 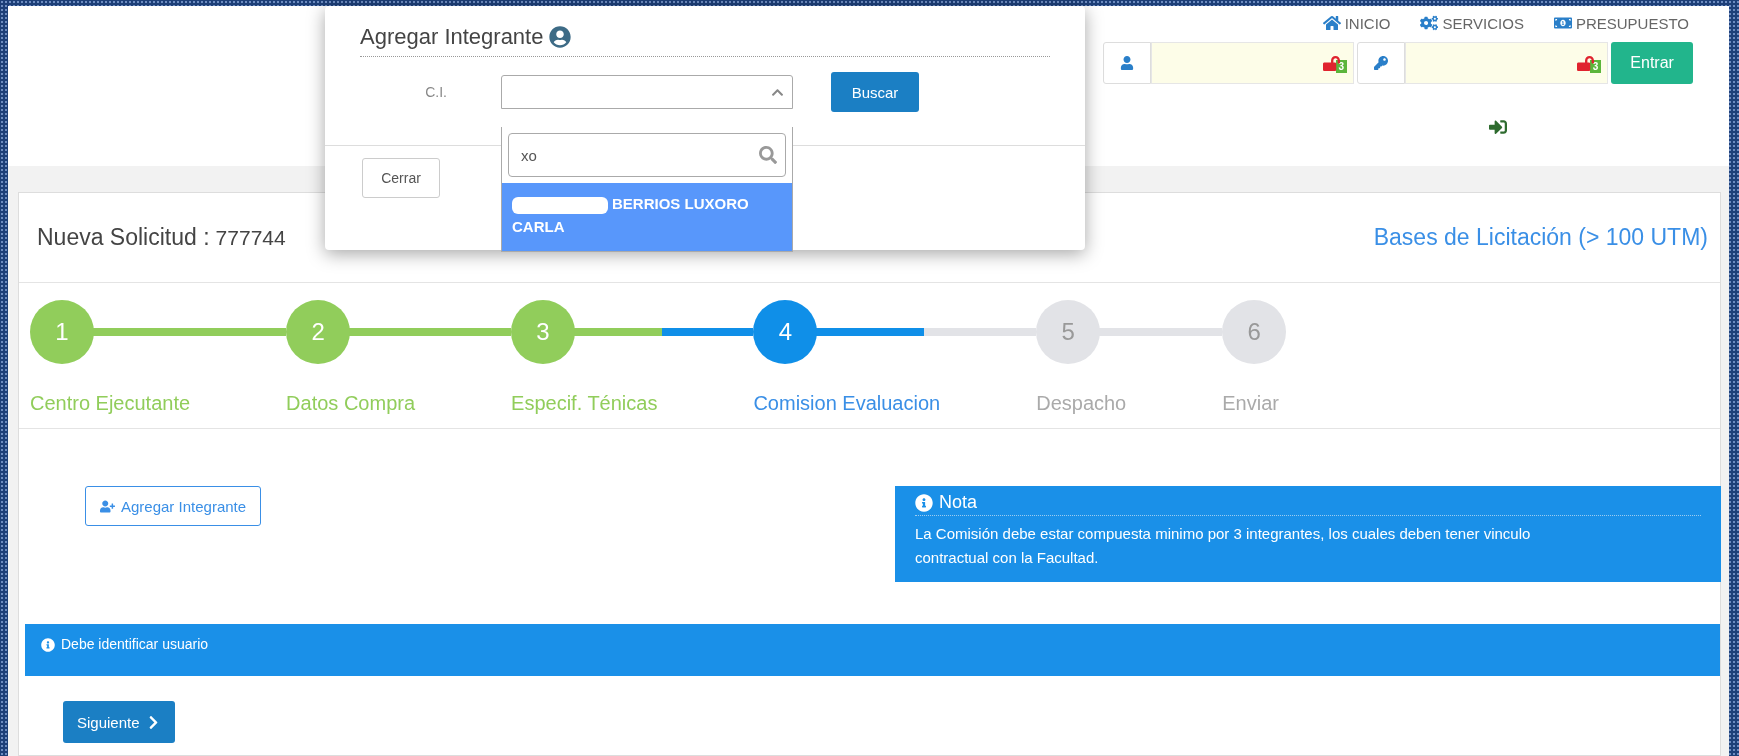 What do you see at coordinates (1251, 403) in the screenshot?
I see `step-label: Enviar` at bounding box center [1251, 403].